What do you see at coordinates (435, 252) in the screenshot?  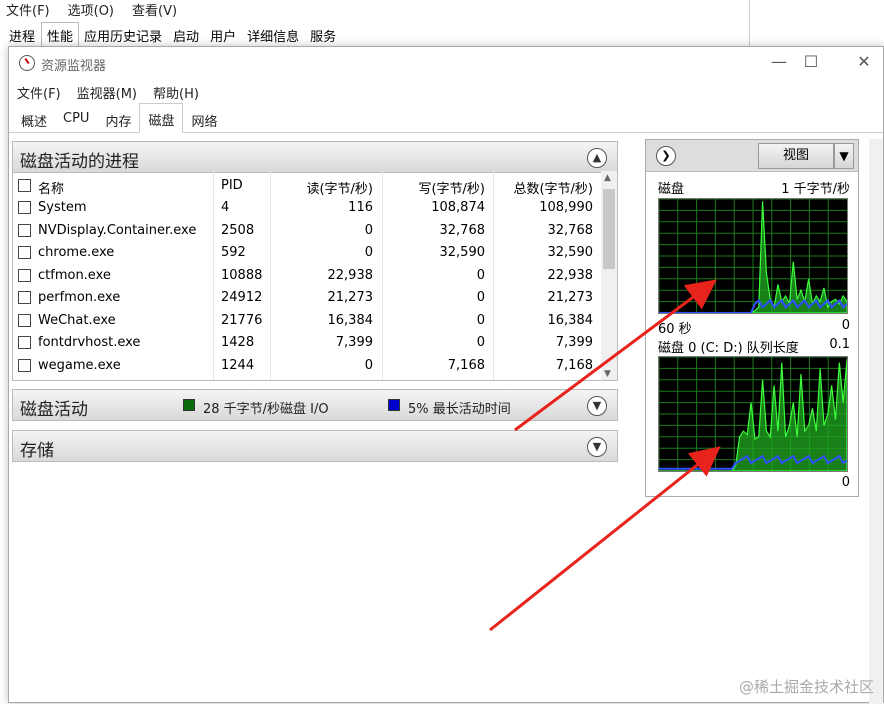 I see `process-write: 32,590` at bounding box center [435, 252].